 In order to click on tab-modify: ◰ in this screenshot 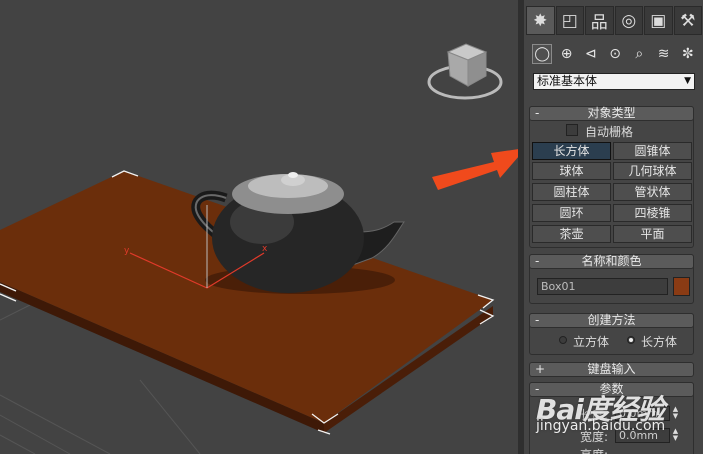, I will do `click(569, 20)`.